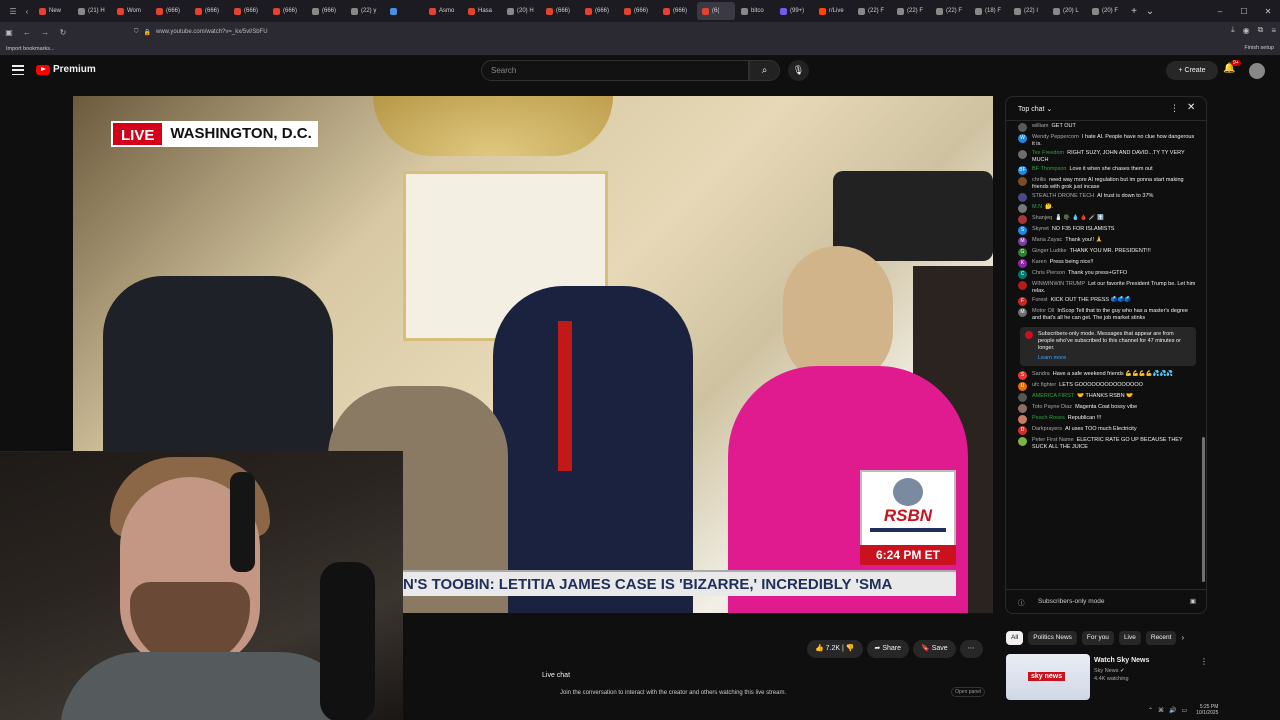 This screenshot has height=720, width=1280. I want to click on download-icon: ⤓, so click(1233, 30).